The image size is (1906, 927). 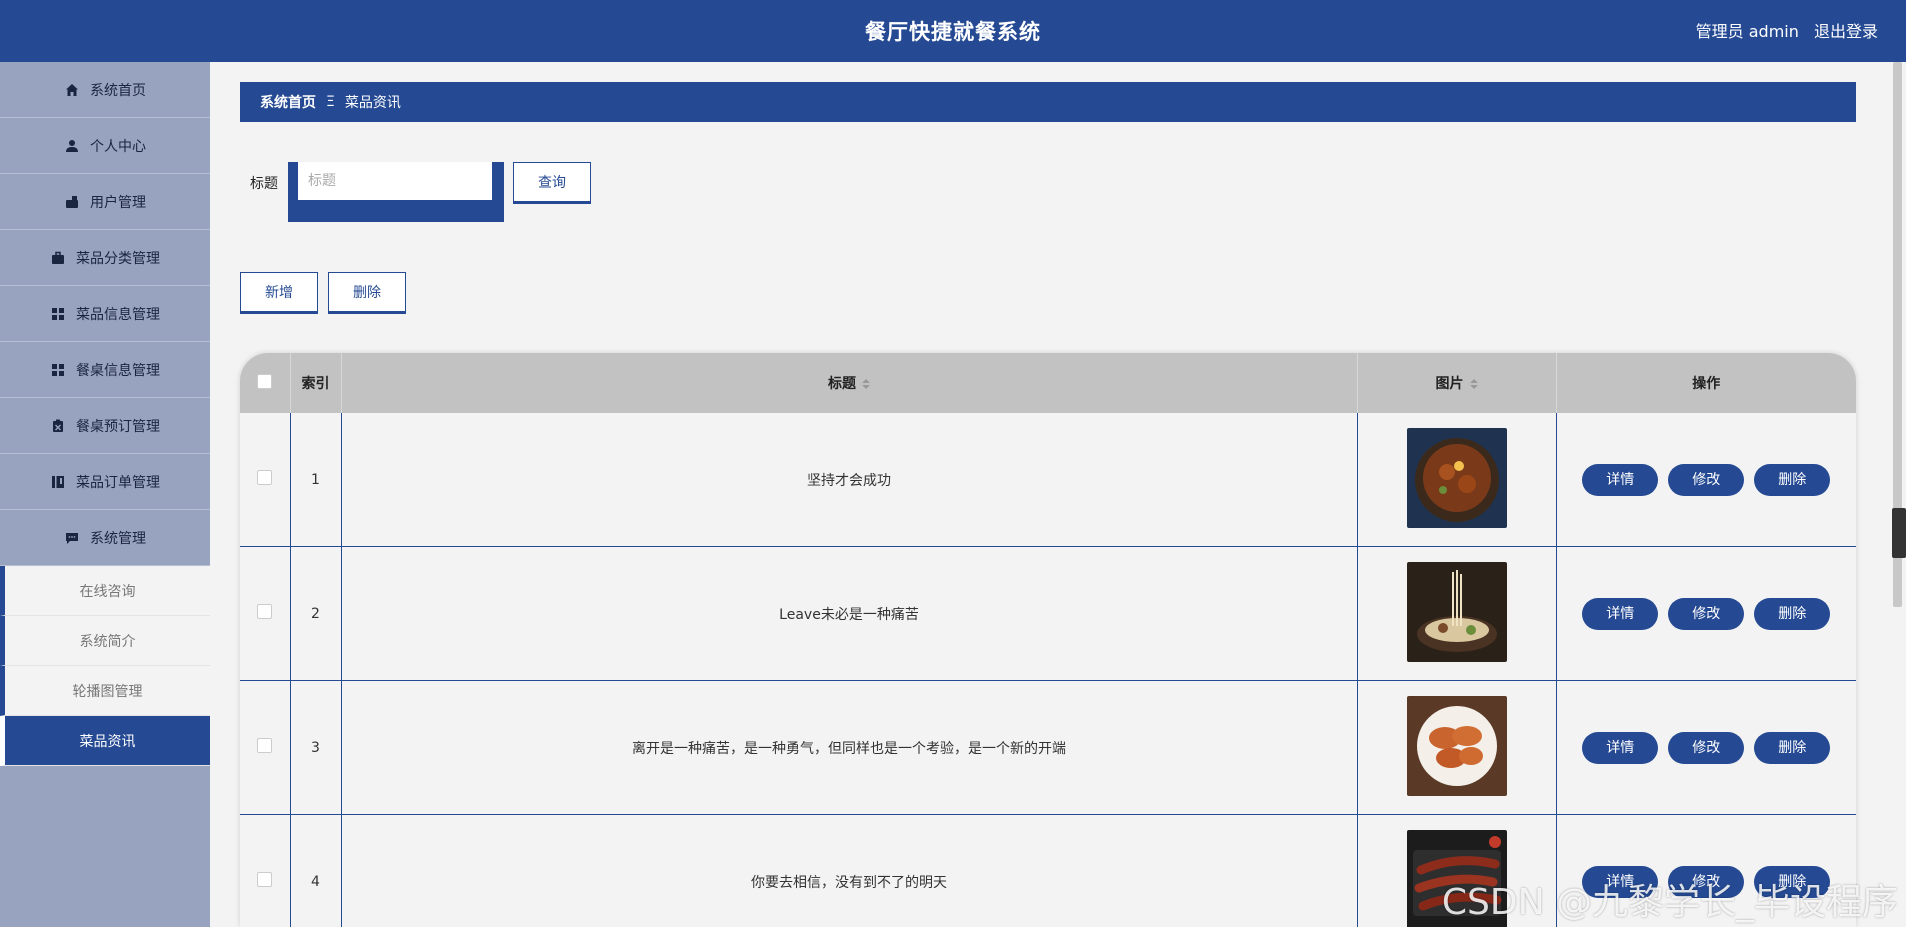 What do you see at coordinates (118, 146) in the screenshot?
I see `sidebar-item-label: 个人中心` at bounding box center [118, 146].